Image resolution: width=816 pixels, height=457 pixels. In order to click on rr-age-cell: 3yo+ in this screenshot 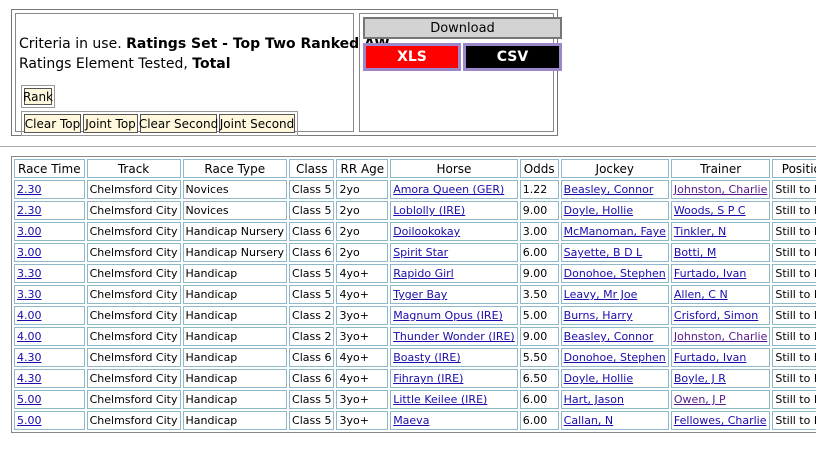, I will do `click(362, 420)`.